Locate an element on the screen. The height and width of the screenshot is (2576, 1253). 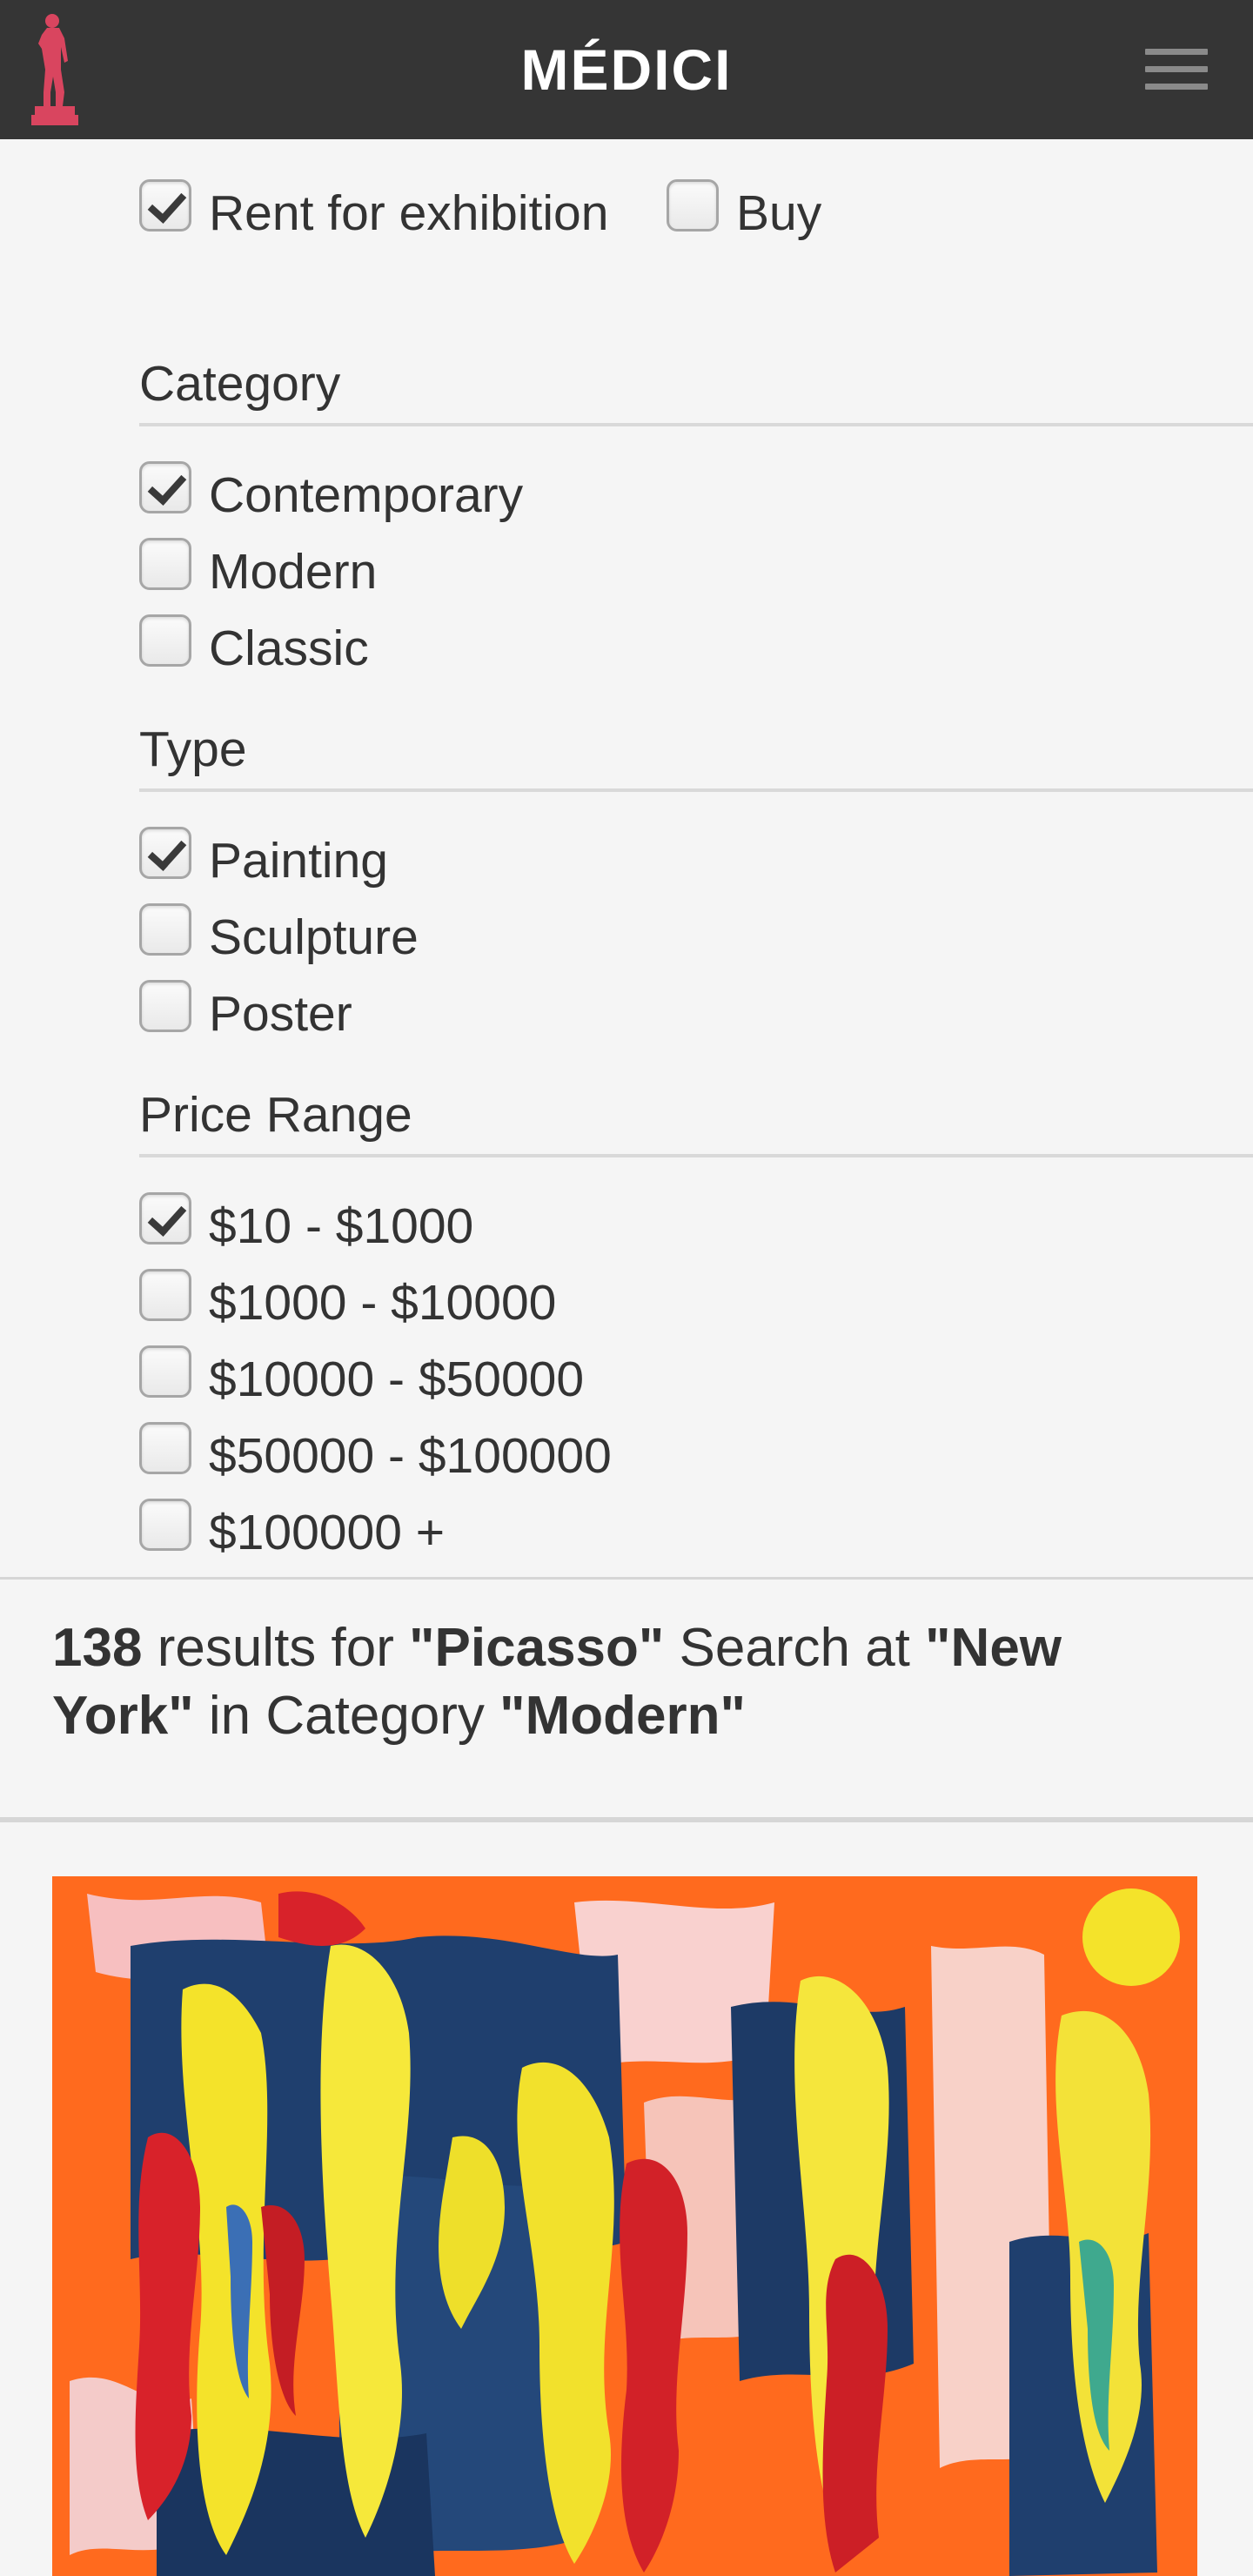
price-option-label: $1000 - $10000 is located at coordinates (383, 1303).